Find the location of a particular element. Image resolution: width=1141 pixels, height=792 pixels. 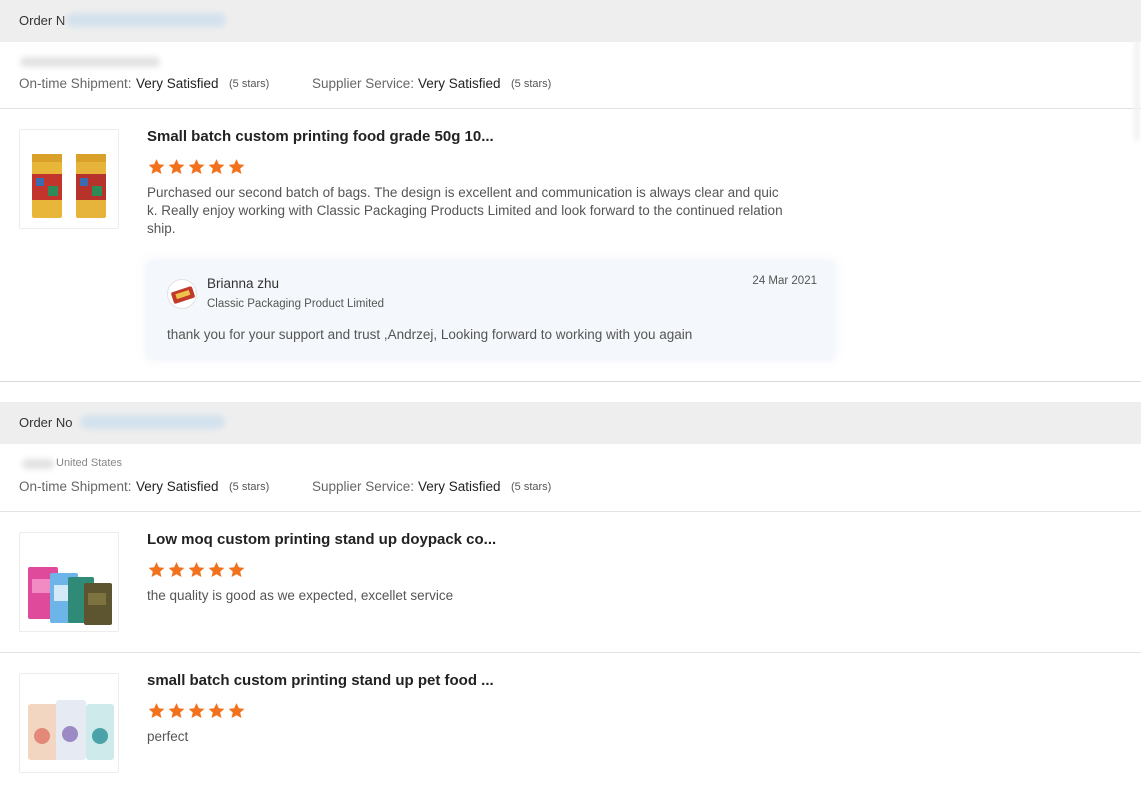

reply-author-name: Brianna zhu is located at coordinates (243, 283).